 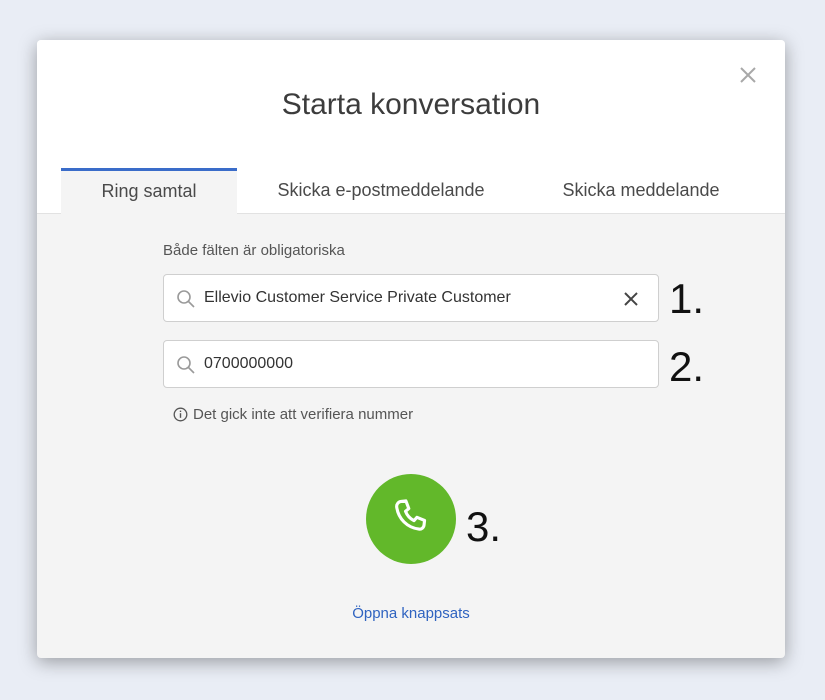 I want to click on validation-text: Det gick inte att verifiera nummer, so click(x=303, y=414).